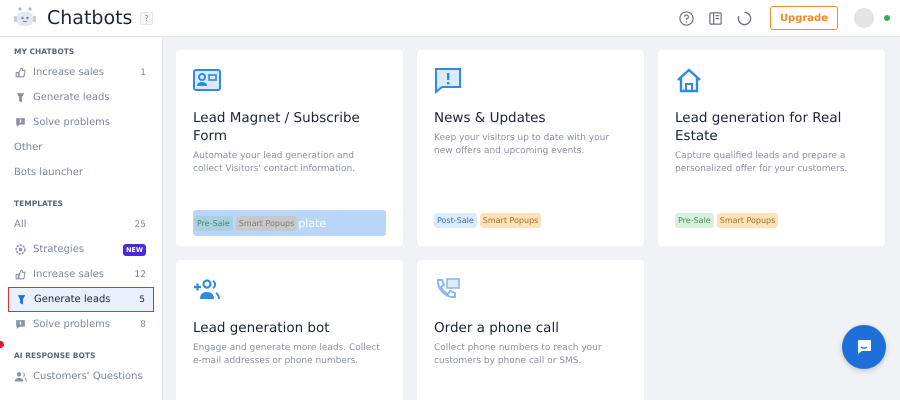  I want to click on item-label: Other, so click(29, 147).